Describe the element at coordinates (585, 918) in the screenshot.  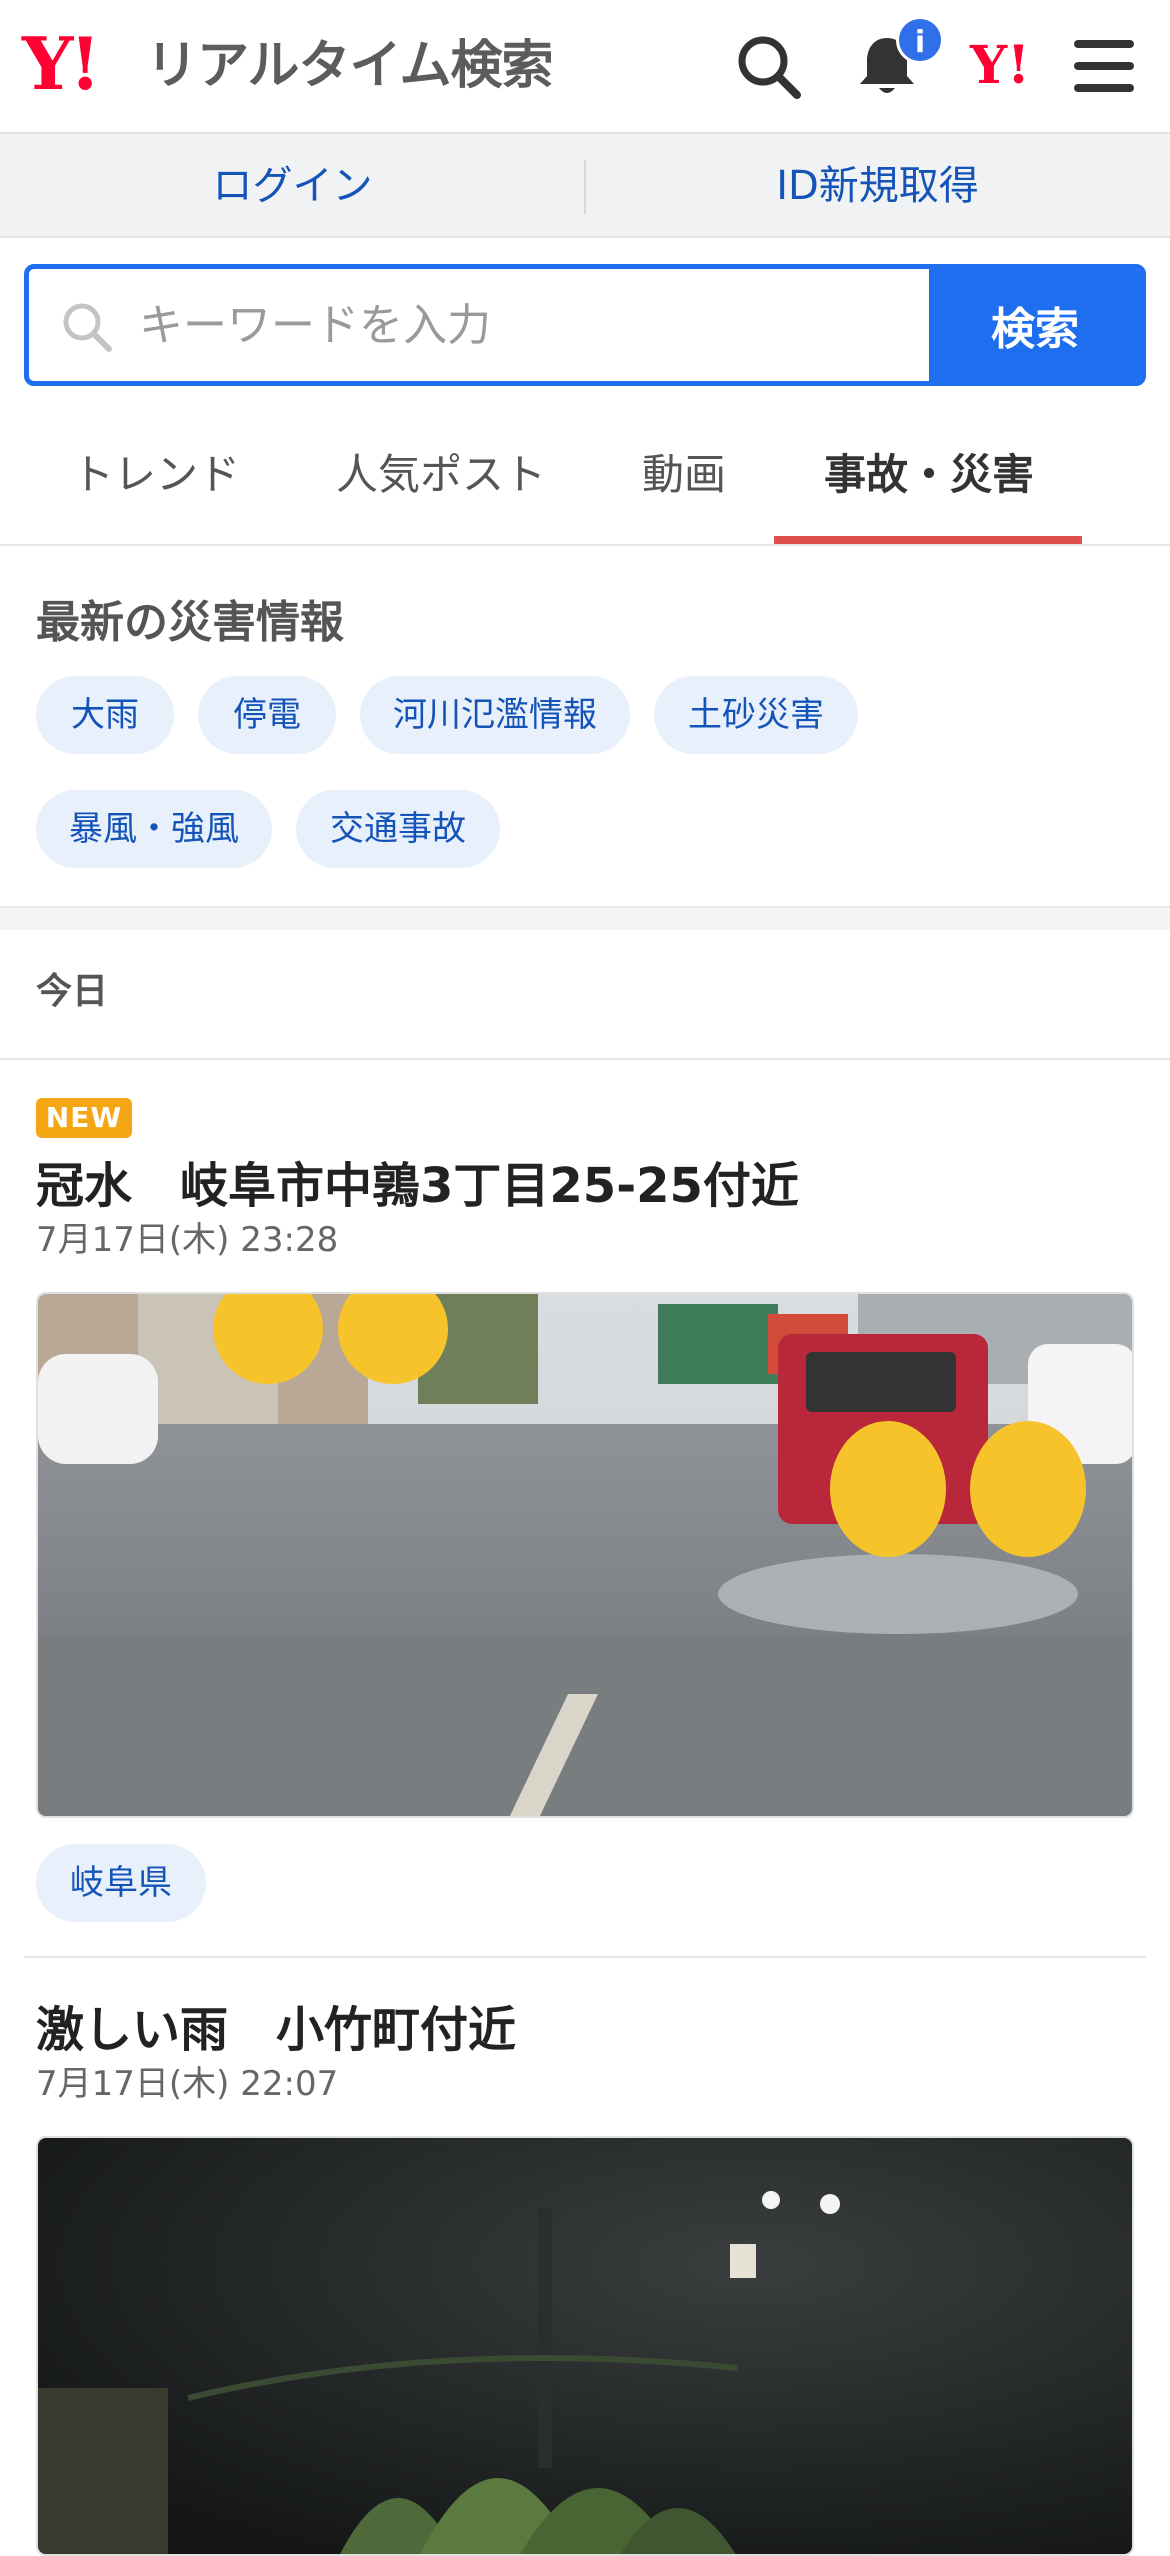
I see `section-divider` at that location.